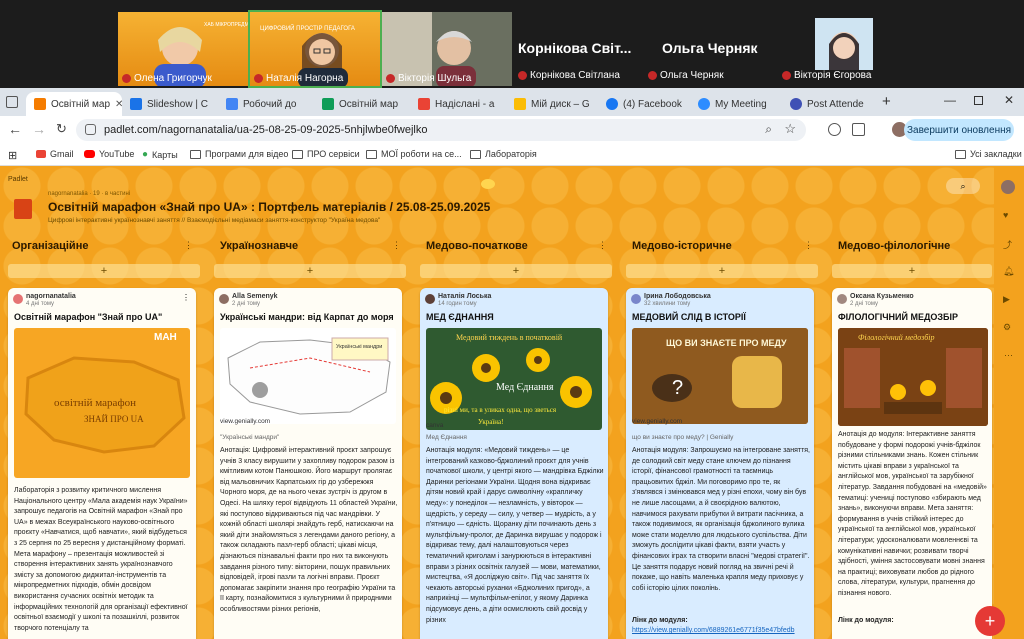 This screenshot has width=1024, height=639. What do you see at coordinates (465, 296) in the screenshot?
I see `post-author: Наталія Лоська` at bounding box center [465, 296].